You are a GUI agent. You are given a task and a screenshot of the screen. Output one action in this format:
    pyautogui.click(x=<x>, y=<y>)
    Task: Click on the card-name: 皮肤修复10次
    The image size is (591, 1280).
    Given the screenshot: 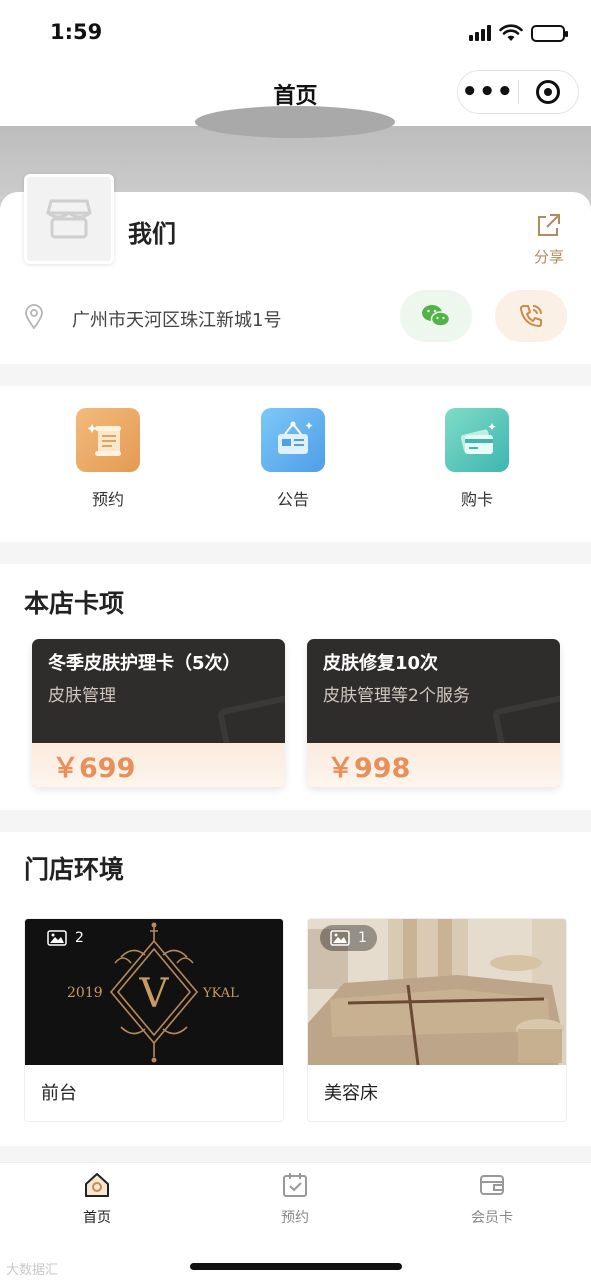 What is the action you would take?
    pyautogui.click(x=381, y=663)
    